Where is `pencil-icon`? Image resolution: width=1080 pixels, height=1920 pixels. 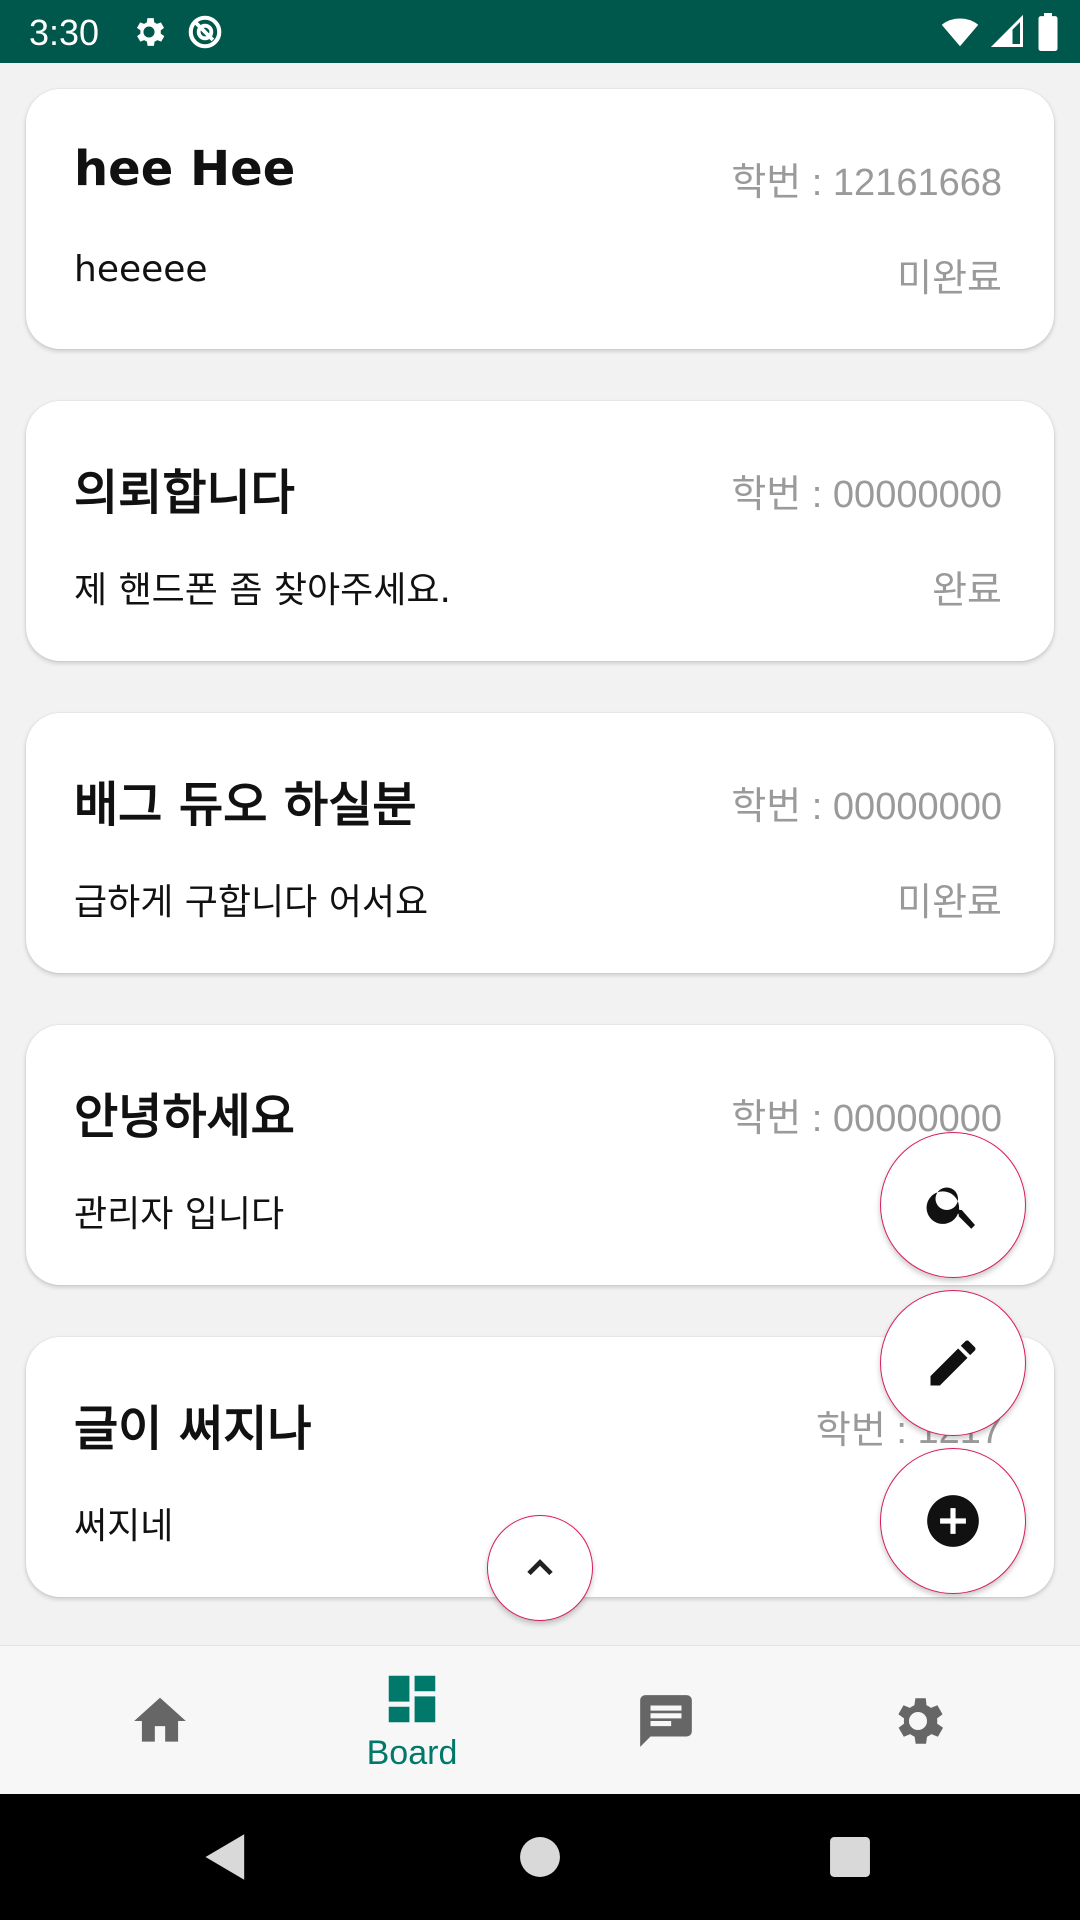 pencil-icon is located at coordinates (953, 1363).